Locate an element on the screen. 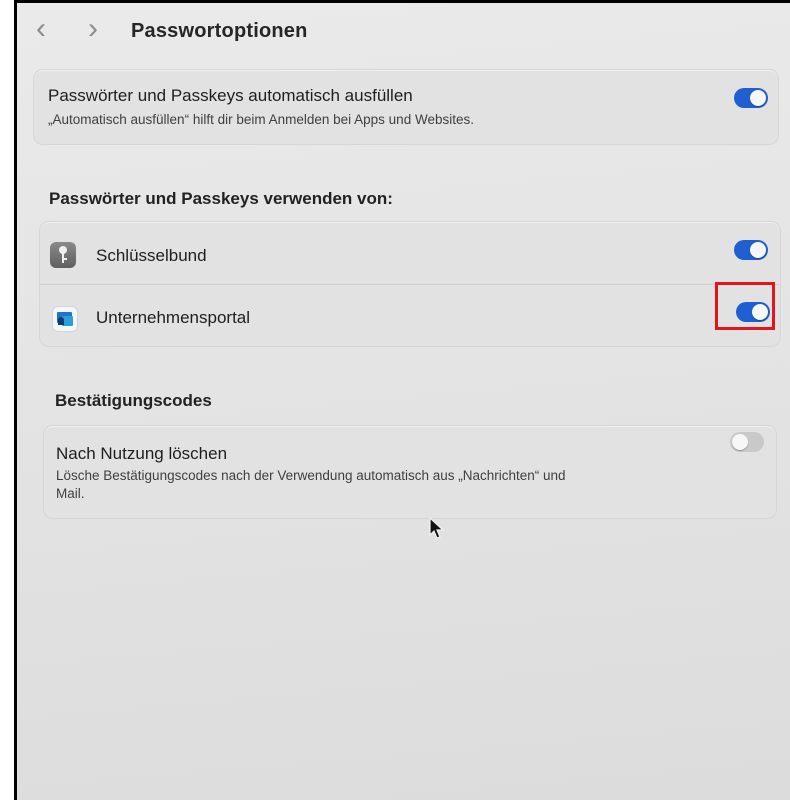  mouse-pointer-icon is located at coordinates (437, 528).